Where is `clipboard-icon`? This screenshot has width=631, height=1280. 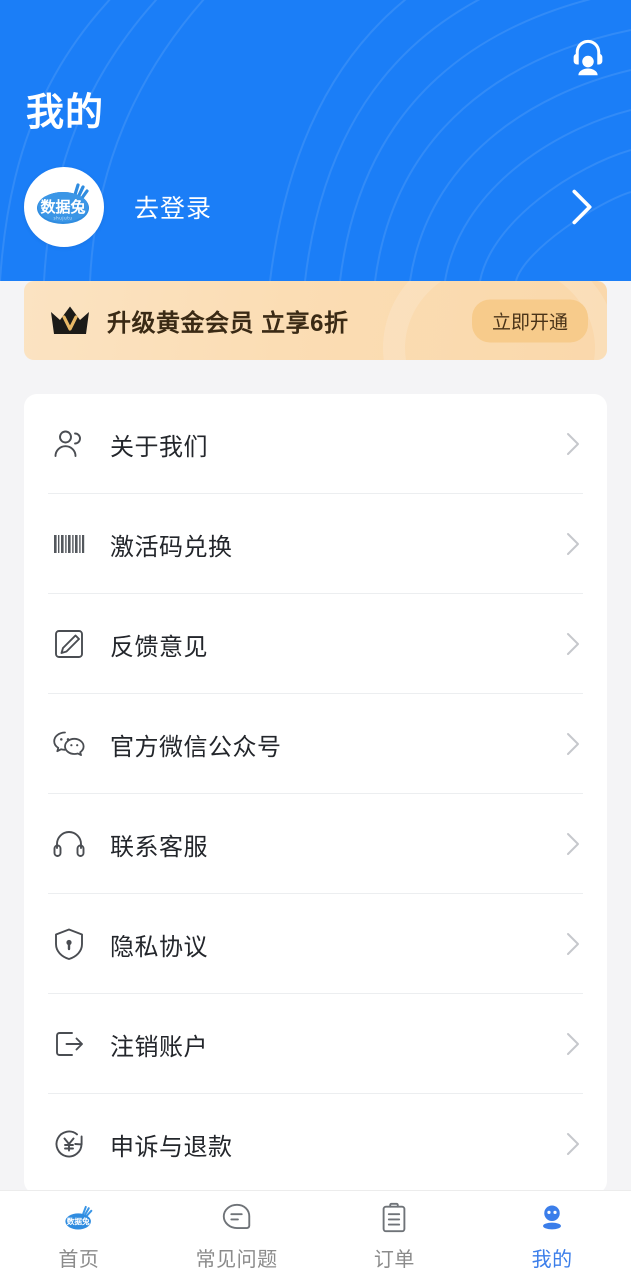 clipboard-icon is located at coordinates (394, 1218).